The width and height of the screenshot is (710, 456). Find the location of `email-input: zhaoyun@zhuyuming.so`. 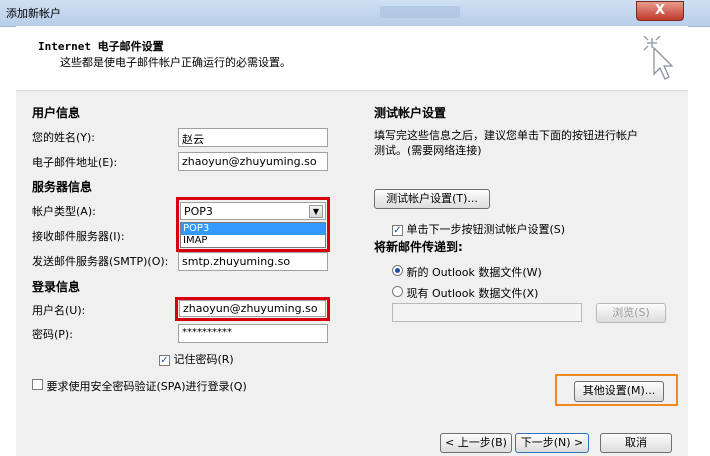

email-input: zhaoyun@zhuyuming.so is located at coordinates (253, 161).